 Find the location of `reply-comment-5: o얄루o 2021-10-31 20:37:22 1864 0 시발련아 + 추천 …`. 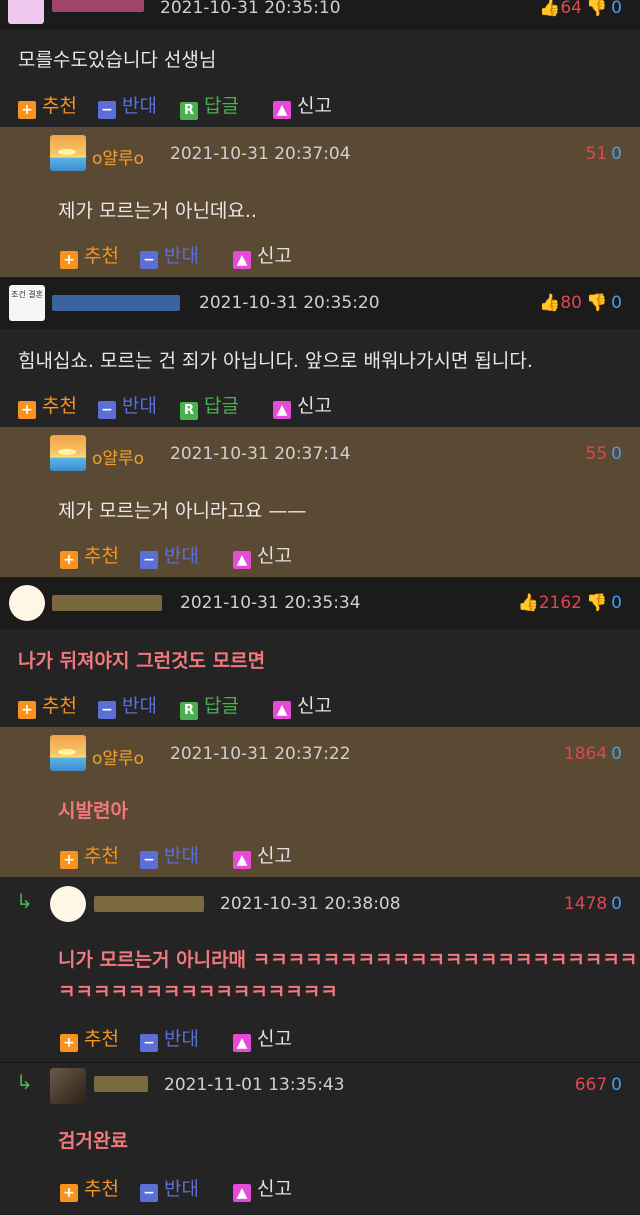

reply-comment-5: o얄루o 2021-10-31 20:37:22 1864 0 시발련아 + 추천 … is located at coordinates (320, 802).